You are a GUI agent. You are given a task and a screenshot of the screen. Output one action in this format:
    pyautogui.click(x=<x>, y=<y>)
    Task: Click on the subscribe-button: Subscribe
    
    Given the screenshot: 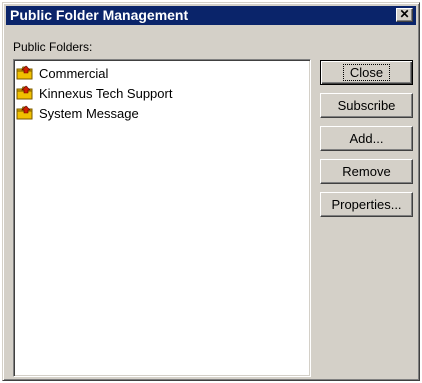 What is the action you would take?
    pyautogui.click(x=366, y=105)
    